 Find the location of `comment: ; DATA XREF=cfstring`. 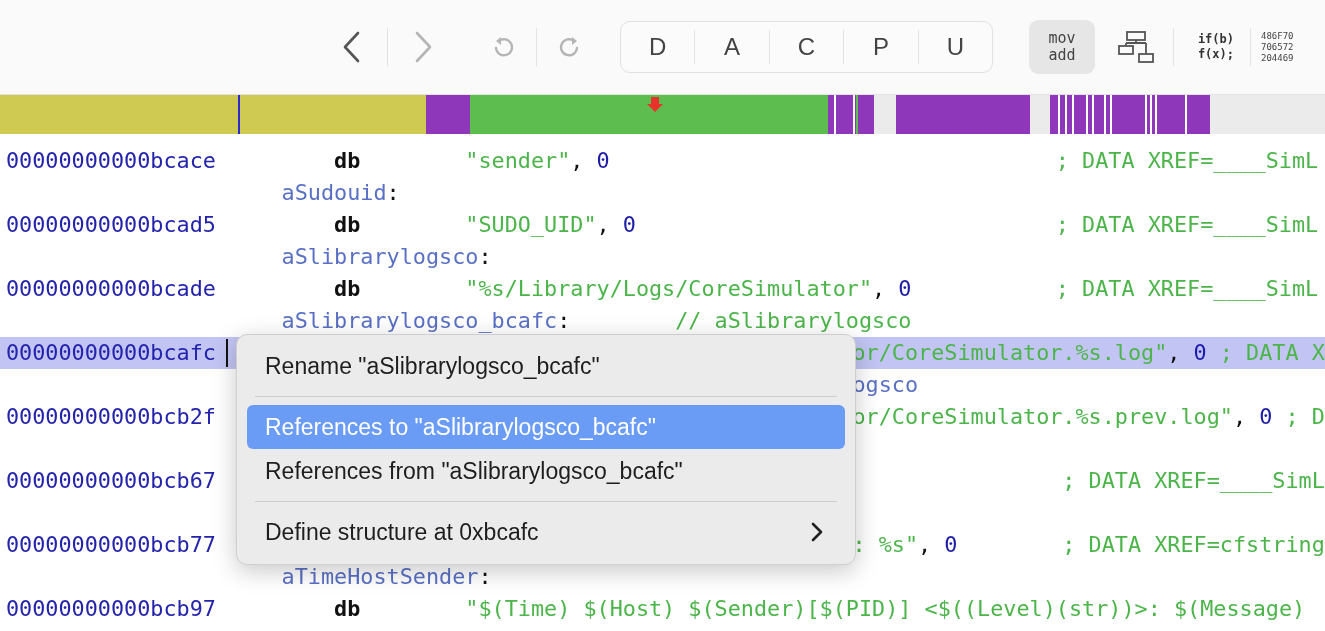

comment: ; DATA XREF=cfstring is located at coordinates (1193, 545).